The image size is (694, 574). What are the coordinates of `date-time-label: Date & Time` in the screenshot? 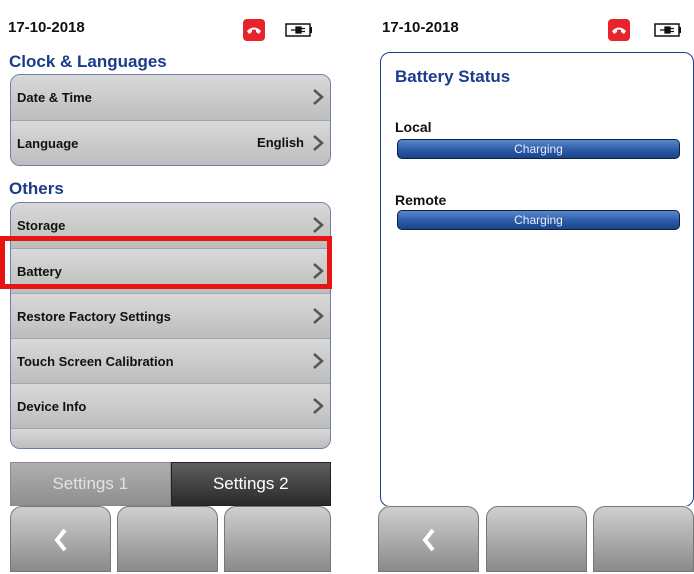 It's located at (54, 97).